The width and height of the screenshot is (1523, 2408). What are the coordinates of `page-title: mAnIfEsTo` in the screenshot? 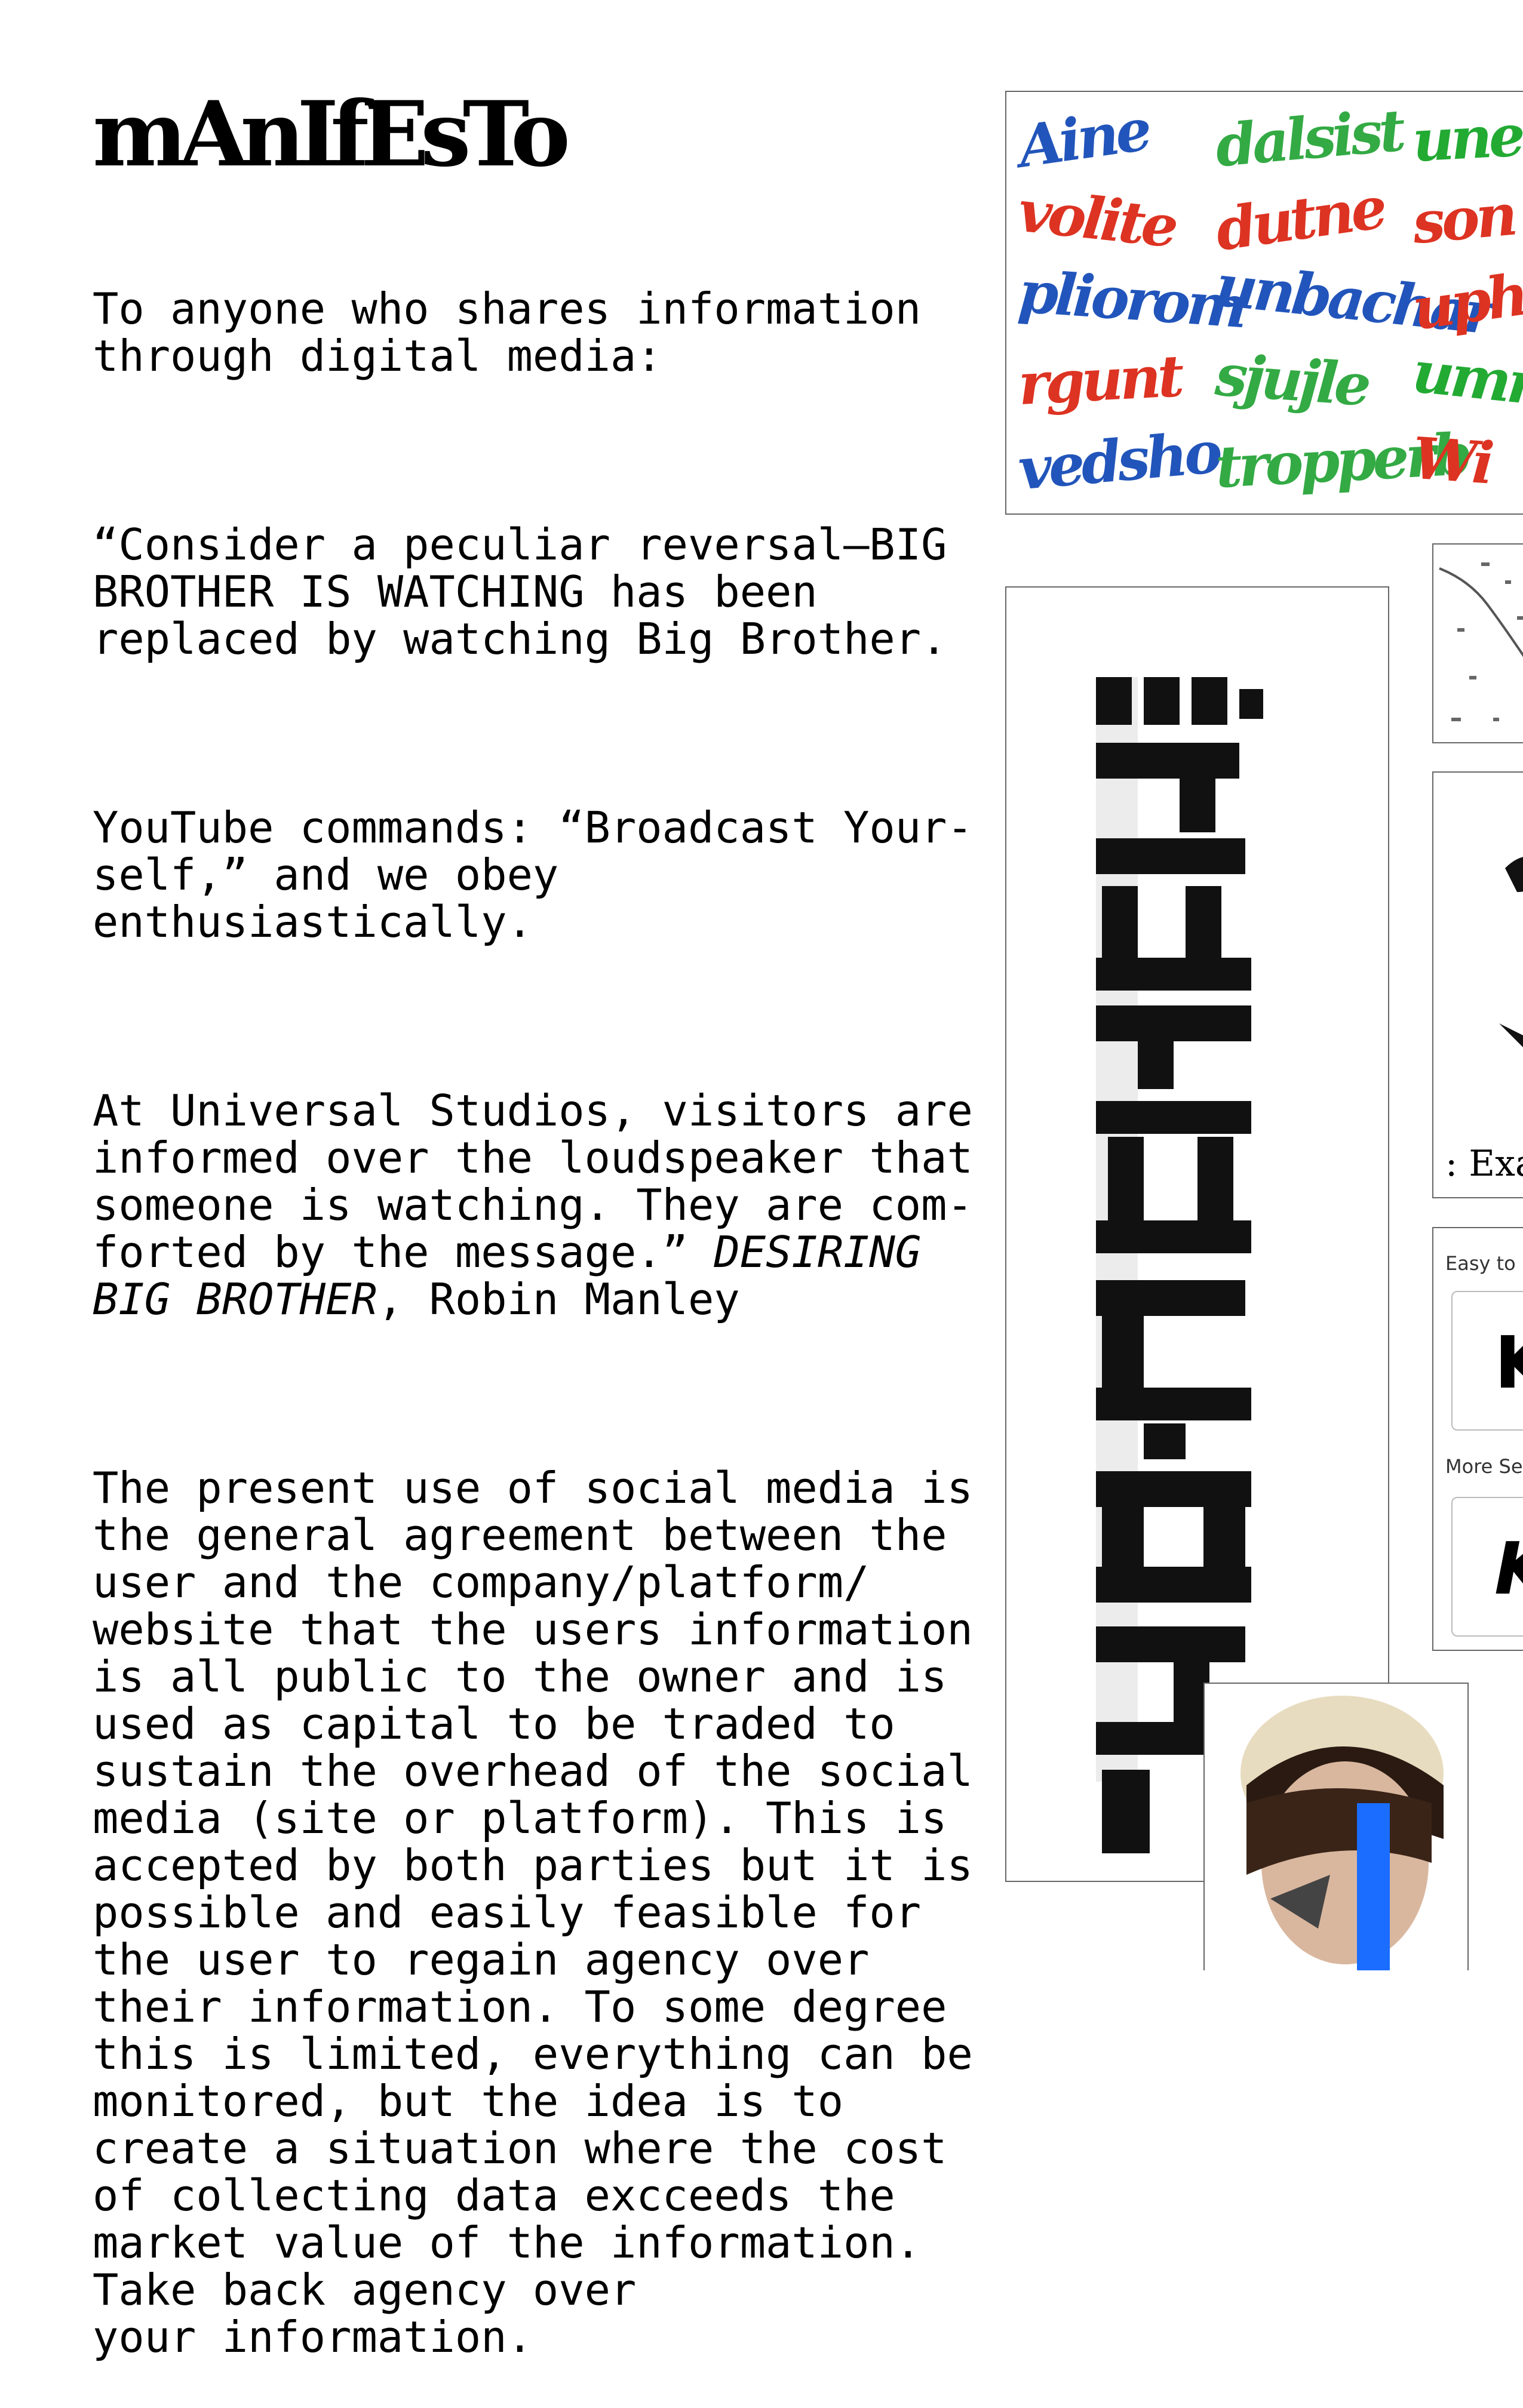 It's located at (331, 134).